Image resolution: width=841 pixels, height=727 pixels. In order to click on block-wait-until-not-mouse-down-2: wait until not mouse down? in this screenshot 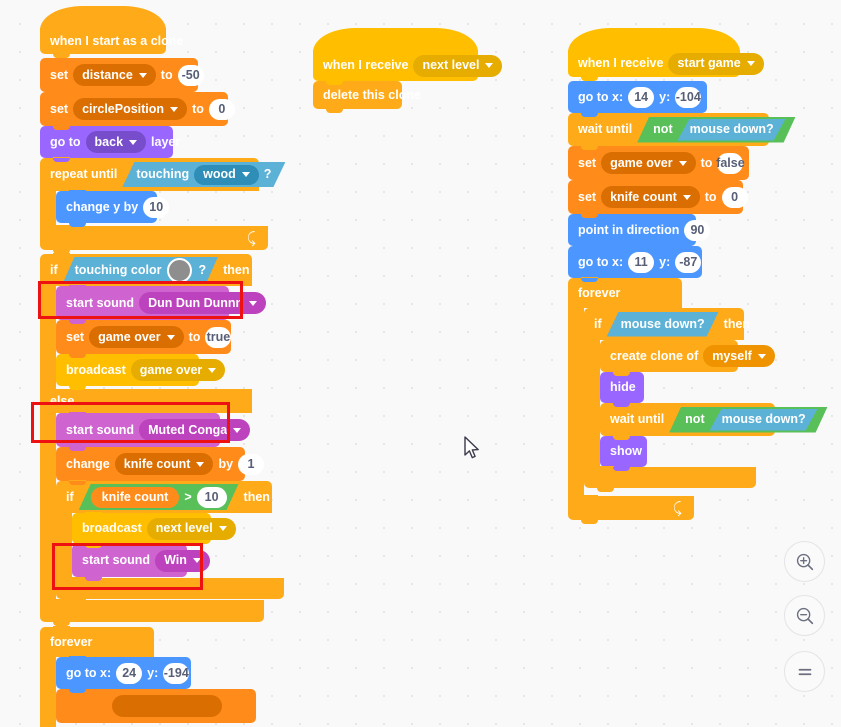, I will do `click(687, 421)`.